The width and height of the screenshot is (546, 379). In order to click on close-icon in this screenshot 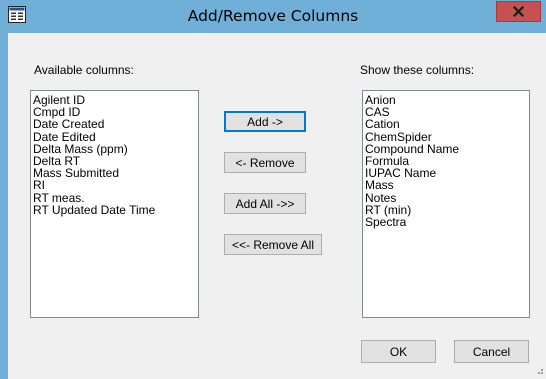, I will do `click(518, 11)`.